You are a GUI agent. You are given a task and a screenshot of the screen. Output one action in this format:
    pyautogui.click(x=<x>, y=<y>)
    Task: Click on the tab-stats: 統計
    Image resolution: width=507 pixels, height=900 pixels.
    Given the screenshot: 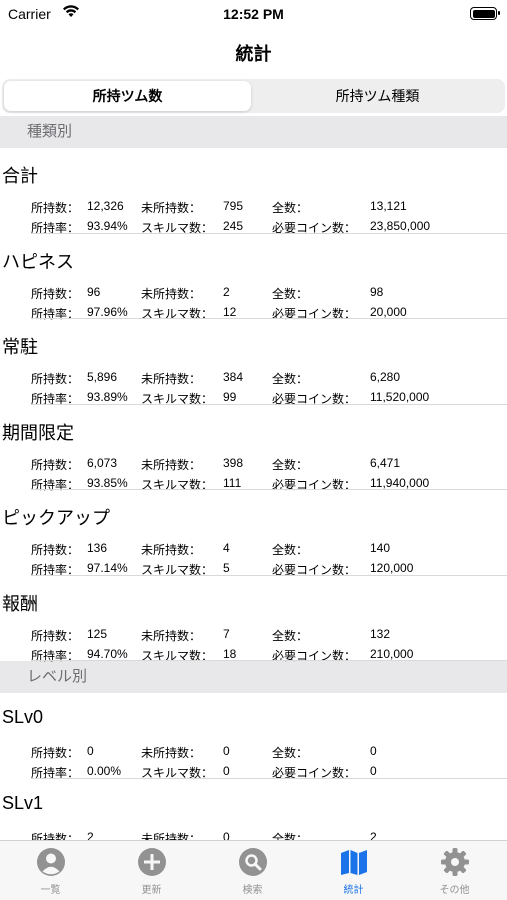 What is the action you would take?
    pyautogui.click(x=353, y=871)
    